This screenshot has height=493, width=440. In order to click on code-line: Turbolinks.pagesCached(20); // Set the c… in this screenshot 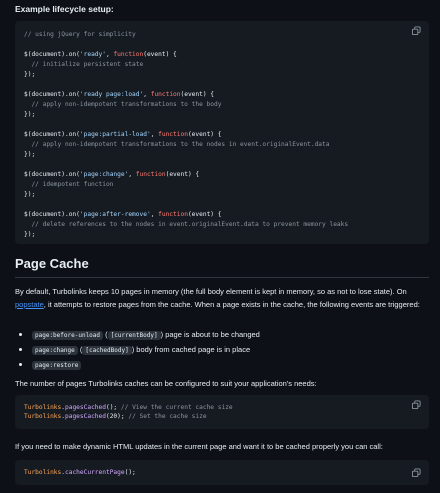, I will do `click(115, 416)`.